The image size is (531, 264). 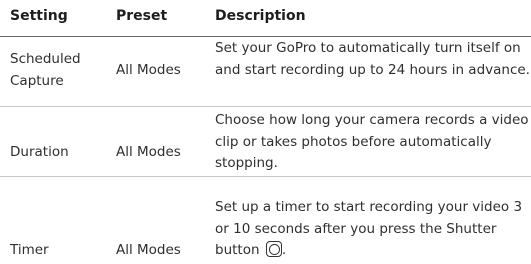 I want to click on setting-cell: Scheduled Capture, so click(x=60, y=70).